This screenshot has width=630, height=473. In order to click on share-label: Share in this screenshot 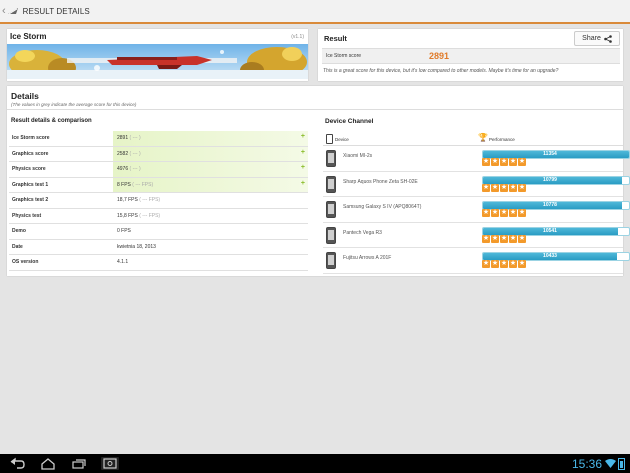, I will do `click(591, 38)`.